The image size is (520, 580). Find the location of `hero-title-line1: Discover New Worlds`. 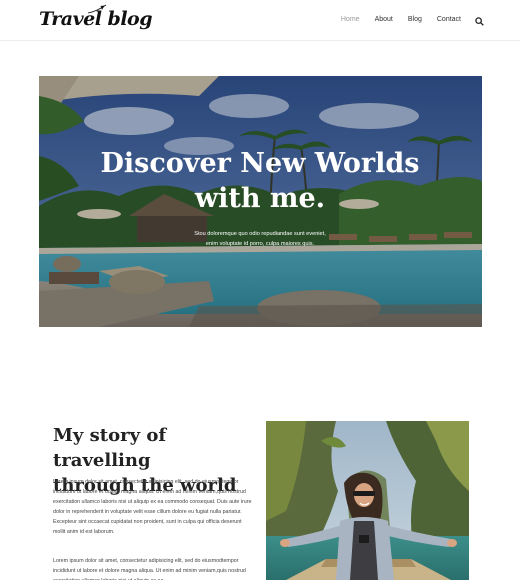

hero-title-line1: Discover New Worlds is located at coordinates (260, 163).